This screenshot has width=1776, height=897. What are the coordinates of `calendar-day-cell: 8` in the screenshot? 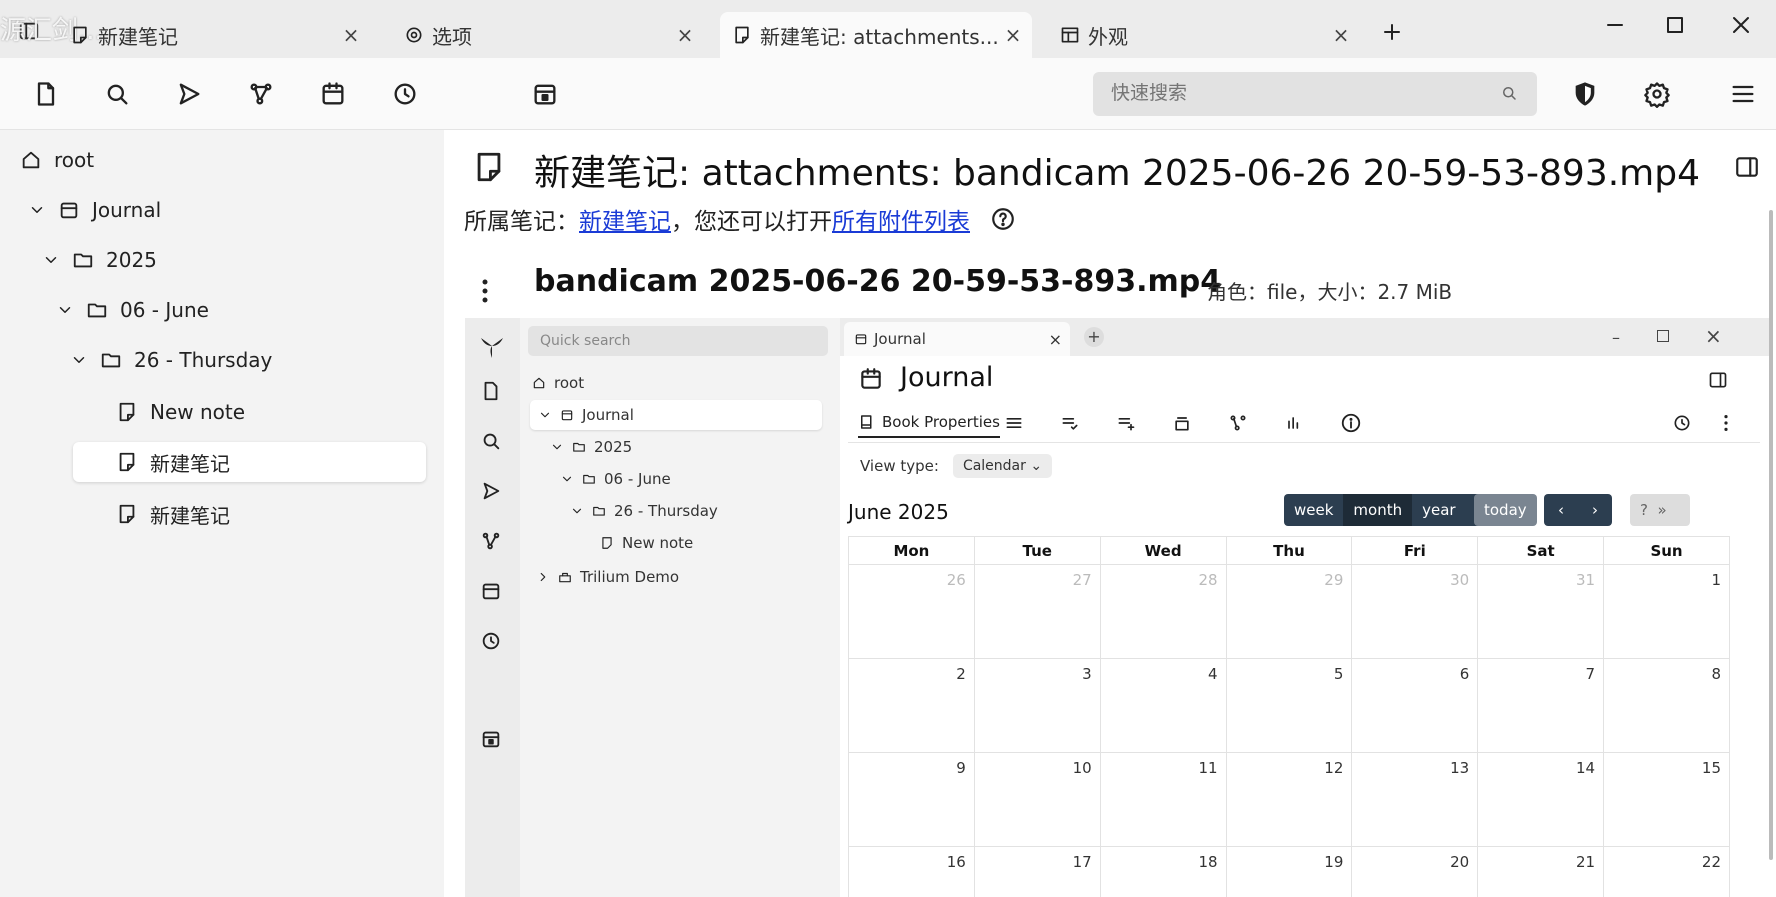 It's located at (1666, 705).